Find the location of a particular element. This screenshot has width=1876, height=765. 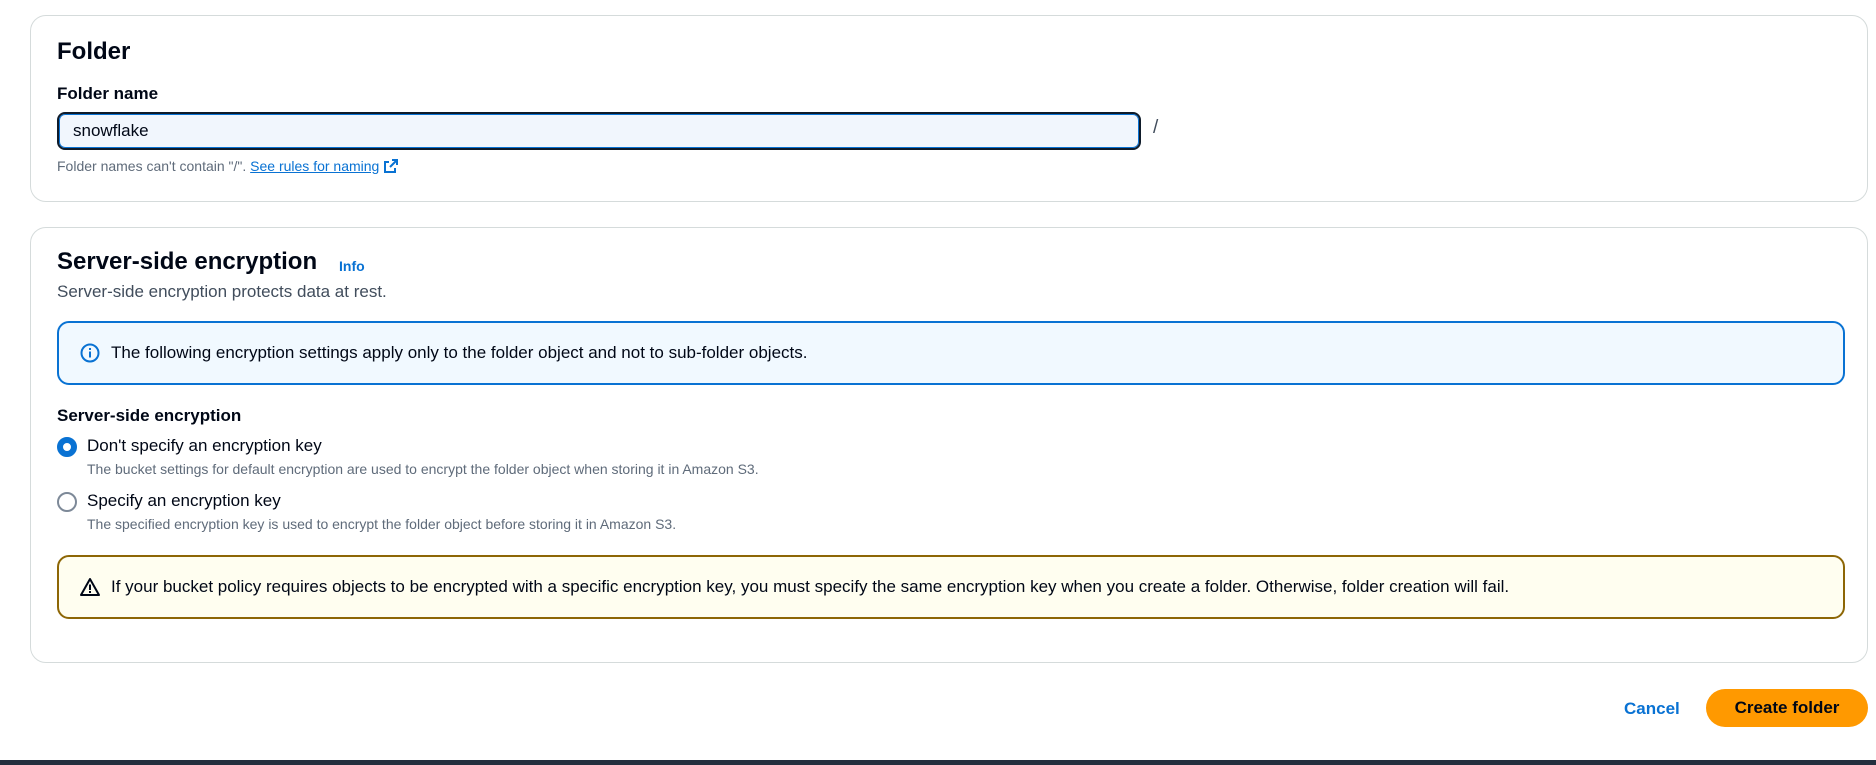

folder-panel-title: Folder is located at coordinates (94, 51).